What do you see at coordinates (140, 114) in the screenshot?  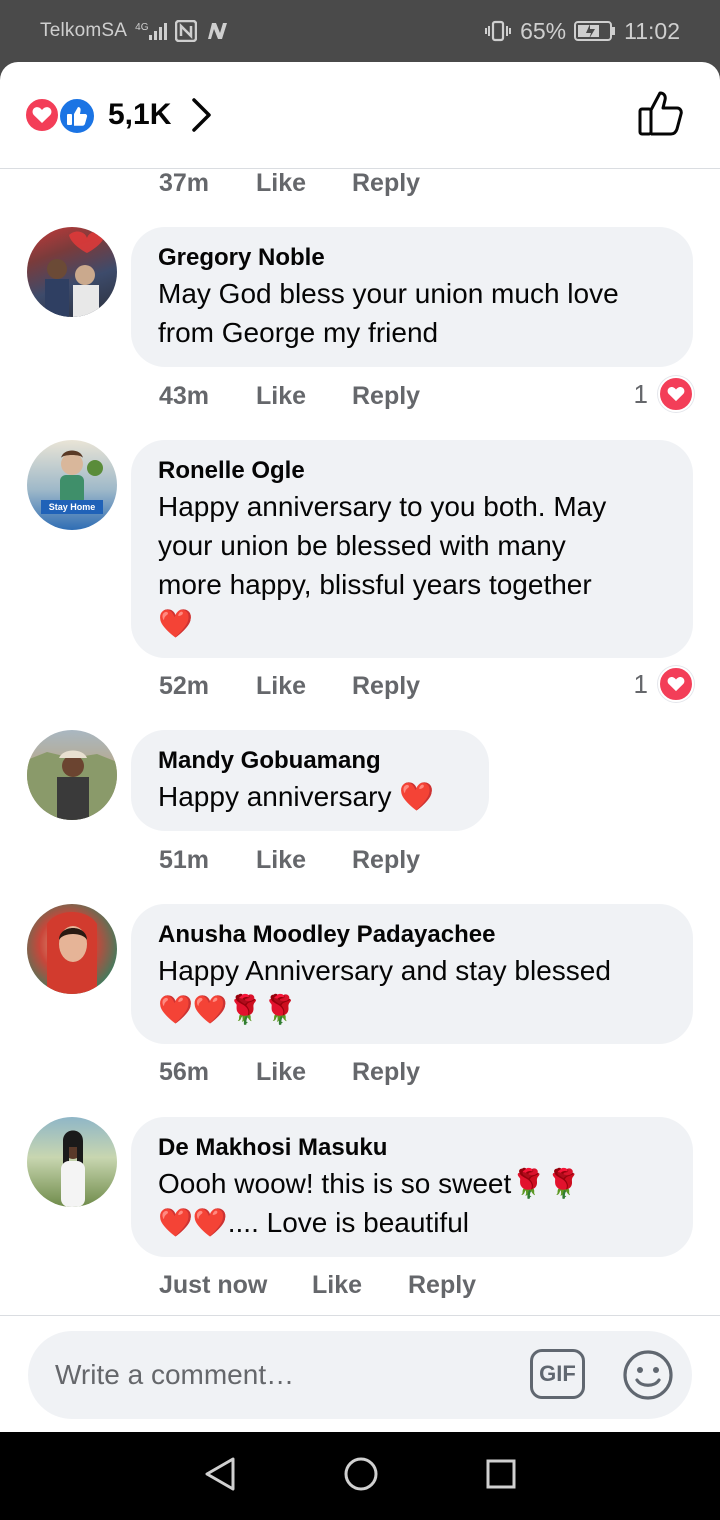 I see `reaction-total: 5,1K` at bounding box center [140, 114].